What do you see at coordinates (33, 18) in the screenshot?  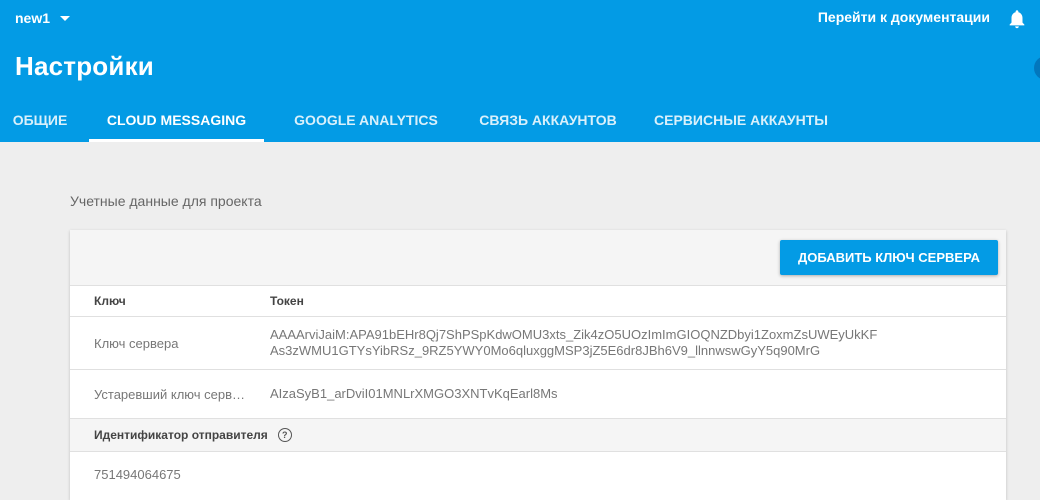 I see `project-name: new1` at bounding box center [33, 18].